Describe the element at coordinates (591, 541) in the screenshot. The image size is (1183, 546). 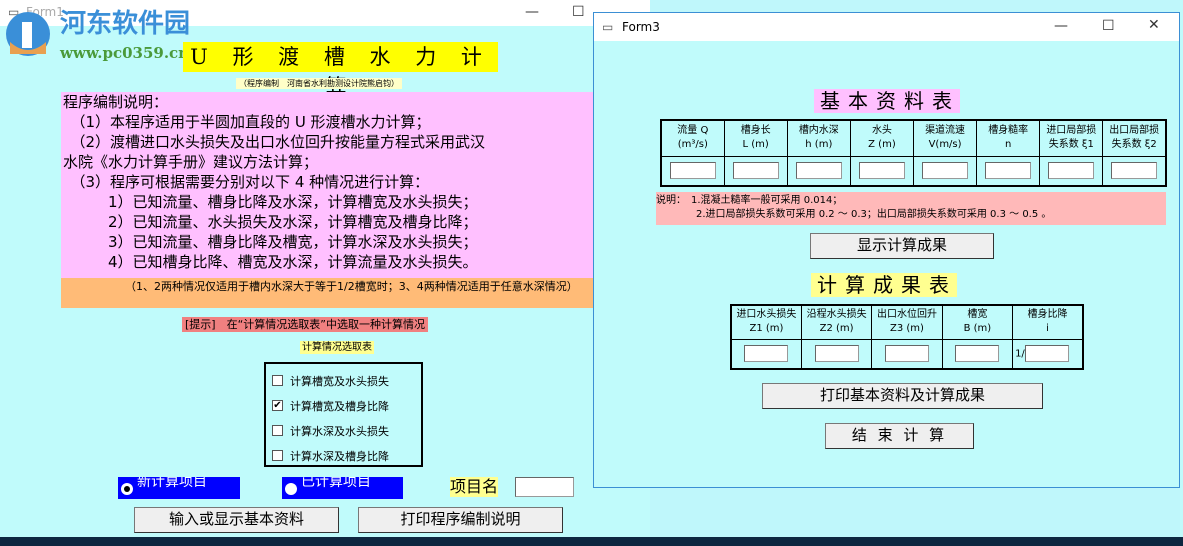
I see `desktop-taskbar-strip` at that location.